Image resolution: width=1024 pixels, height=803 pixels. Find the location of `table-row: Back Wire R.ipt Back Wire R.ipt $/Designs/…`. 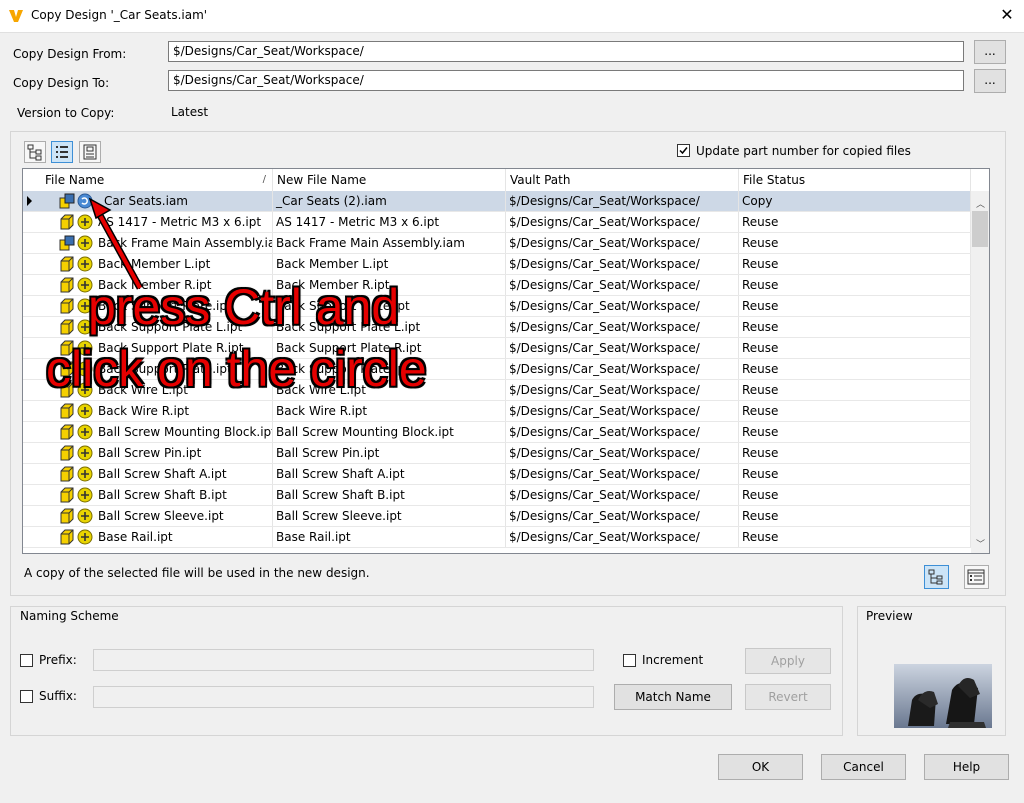

table-row: Back Wire R.ipt Back Wire R.ipt $/Designs/… is located at coordinates (497, 411).